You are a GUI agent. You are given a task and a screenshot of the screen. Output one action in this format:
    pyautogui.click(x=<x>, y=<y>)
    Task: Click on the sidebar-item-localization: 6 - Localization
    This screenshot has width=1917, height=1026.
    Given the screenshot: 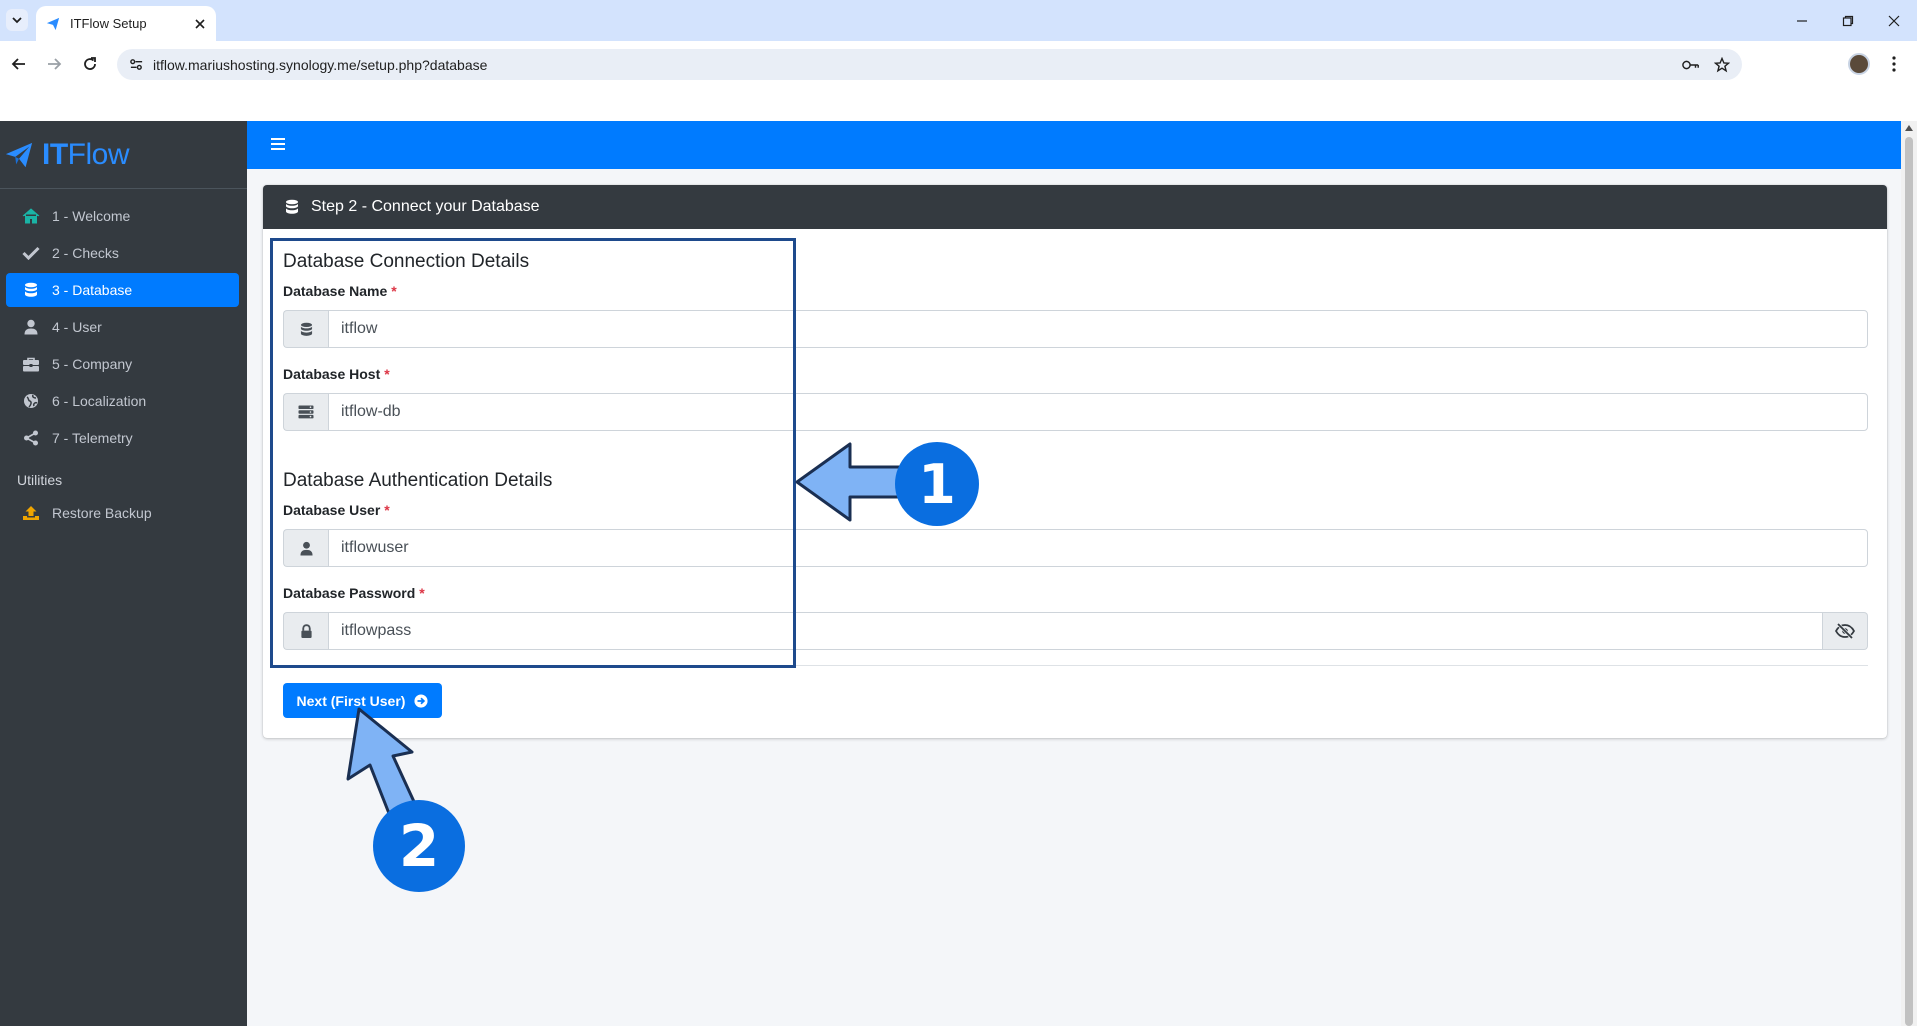 What is the action you would take?
    pyautogui.click(x=122, y=401)
    